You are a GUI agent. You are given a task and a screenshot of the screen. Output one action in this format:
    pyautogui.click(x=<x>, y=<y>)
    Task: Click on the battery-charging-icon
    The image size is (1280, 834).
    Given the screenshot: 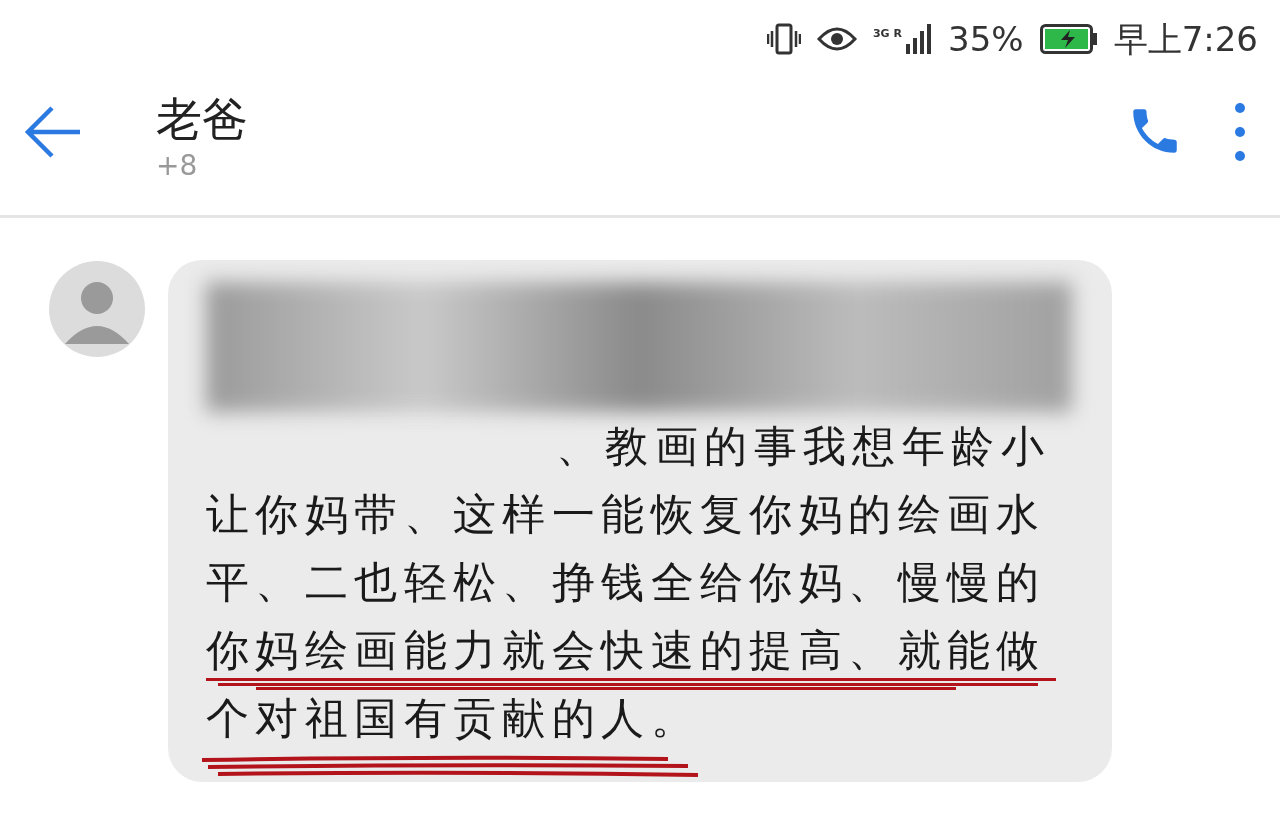 What is the action you would take?
    pyautogui.click(x=1068, y=39)
    